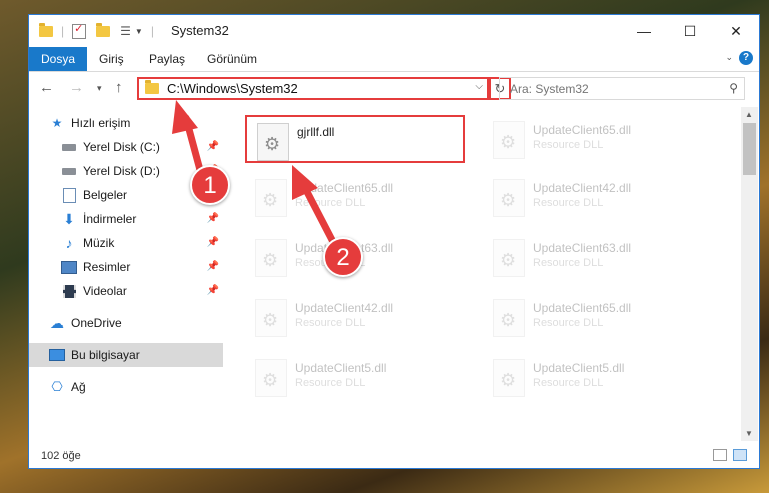  What do you see at coordinates (254, 172) in the screenshot?
I see `annotation-arrows` at bounding box center [254, 172].